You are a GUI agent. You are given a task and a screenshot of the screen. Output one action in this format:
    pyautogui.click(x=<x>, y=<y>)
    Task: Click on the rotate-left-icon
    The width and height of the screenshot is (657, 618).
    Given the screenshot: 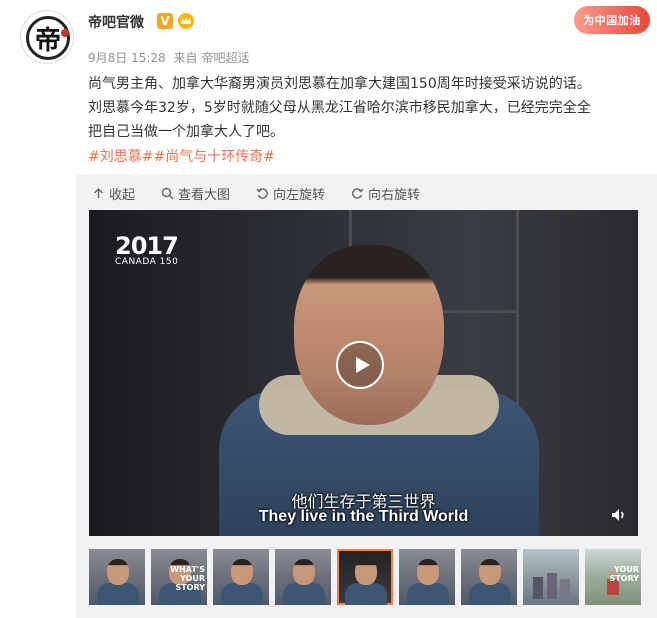 What is the action you would take?
    pyautogui.click(x=262, y=193)
    